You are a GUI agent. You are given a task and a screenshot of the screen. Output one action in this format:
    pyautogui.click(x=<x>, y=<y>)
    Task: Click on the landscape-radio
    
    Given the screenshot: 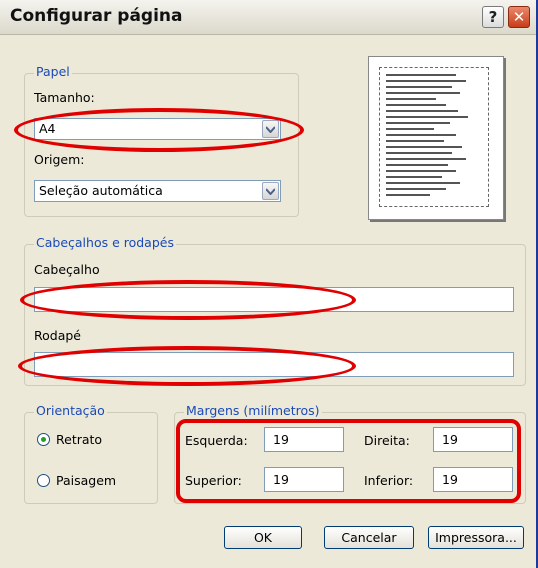 What is the action you would take?
    pyautogui.click(x=43, y=480)
    